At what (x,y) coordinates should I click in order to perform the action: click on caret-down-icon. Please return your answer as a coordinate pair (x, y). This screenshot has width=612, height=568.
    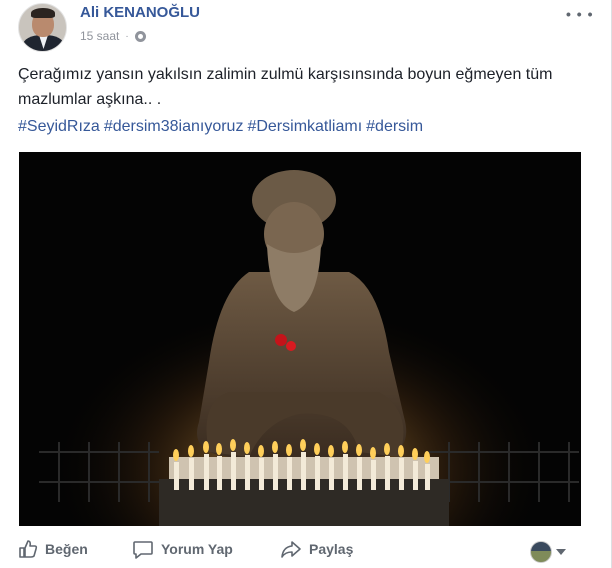
    Looking at the image, I should click on (561, 552).